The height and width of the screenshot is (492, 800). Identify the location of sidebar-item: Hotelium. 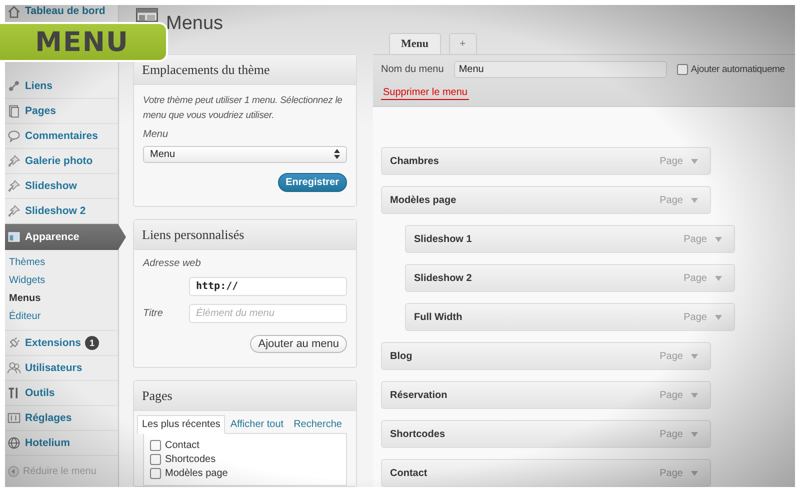
(61, 443).